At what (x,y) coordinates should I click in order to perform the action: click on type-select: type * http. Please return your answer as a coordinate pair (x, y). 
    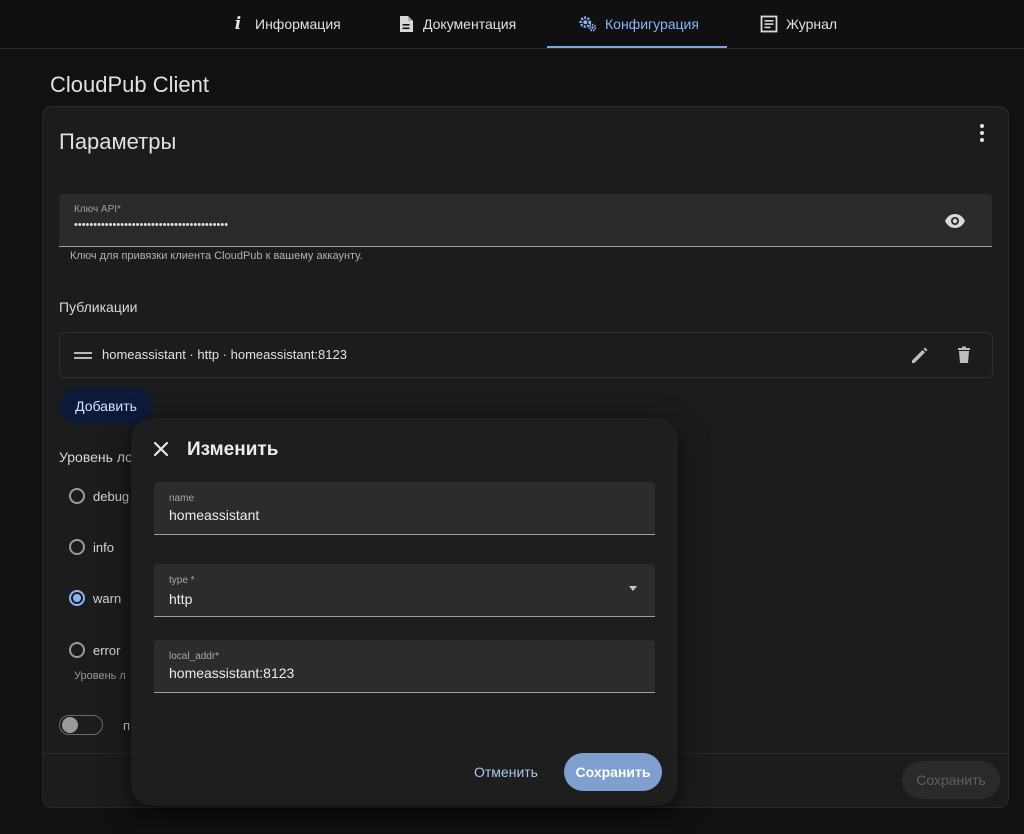
    Looking at the image, I should click on (404, 590).